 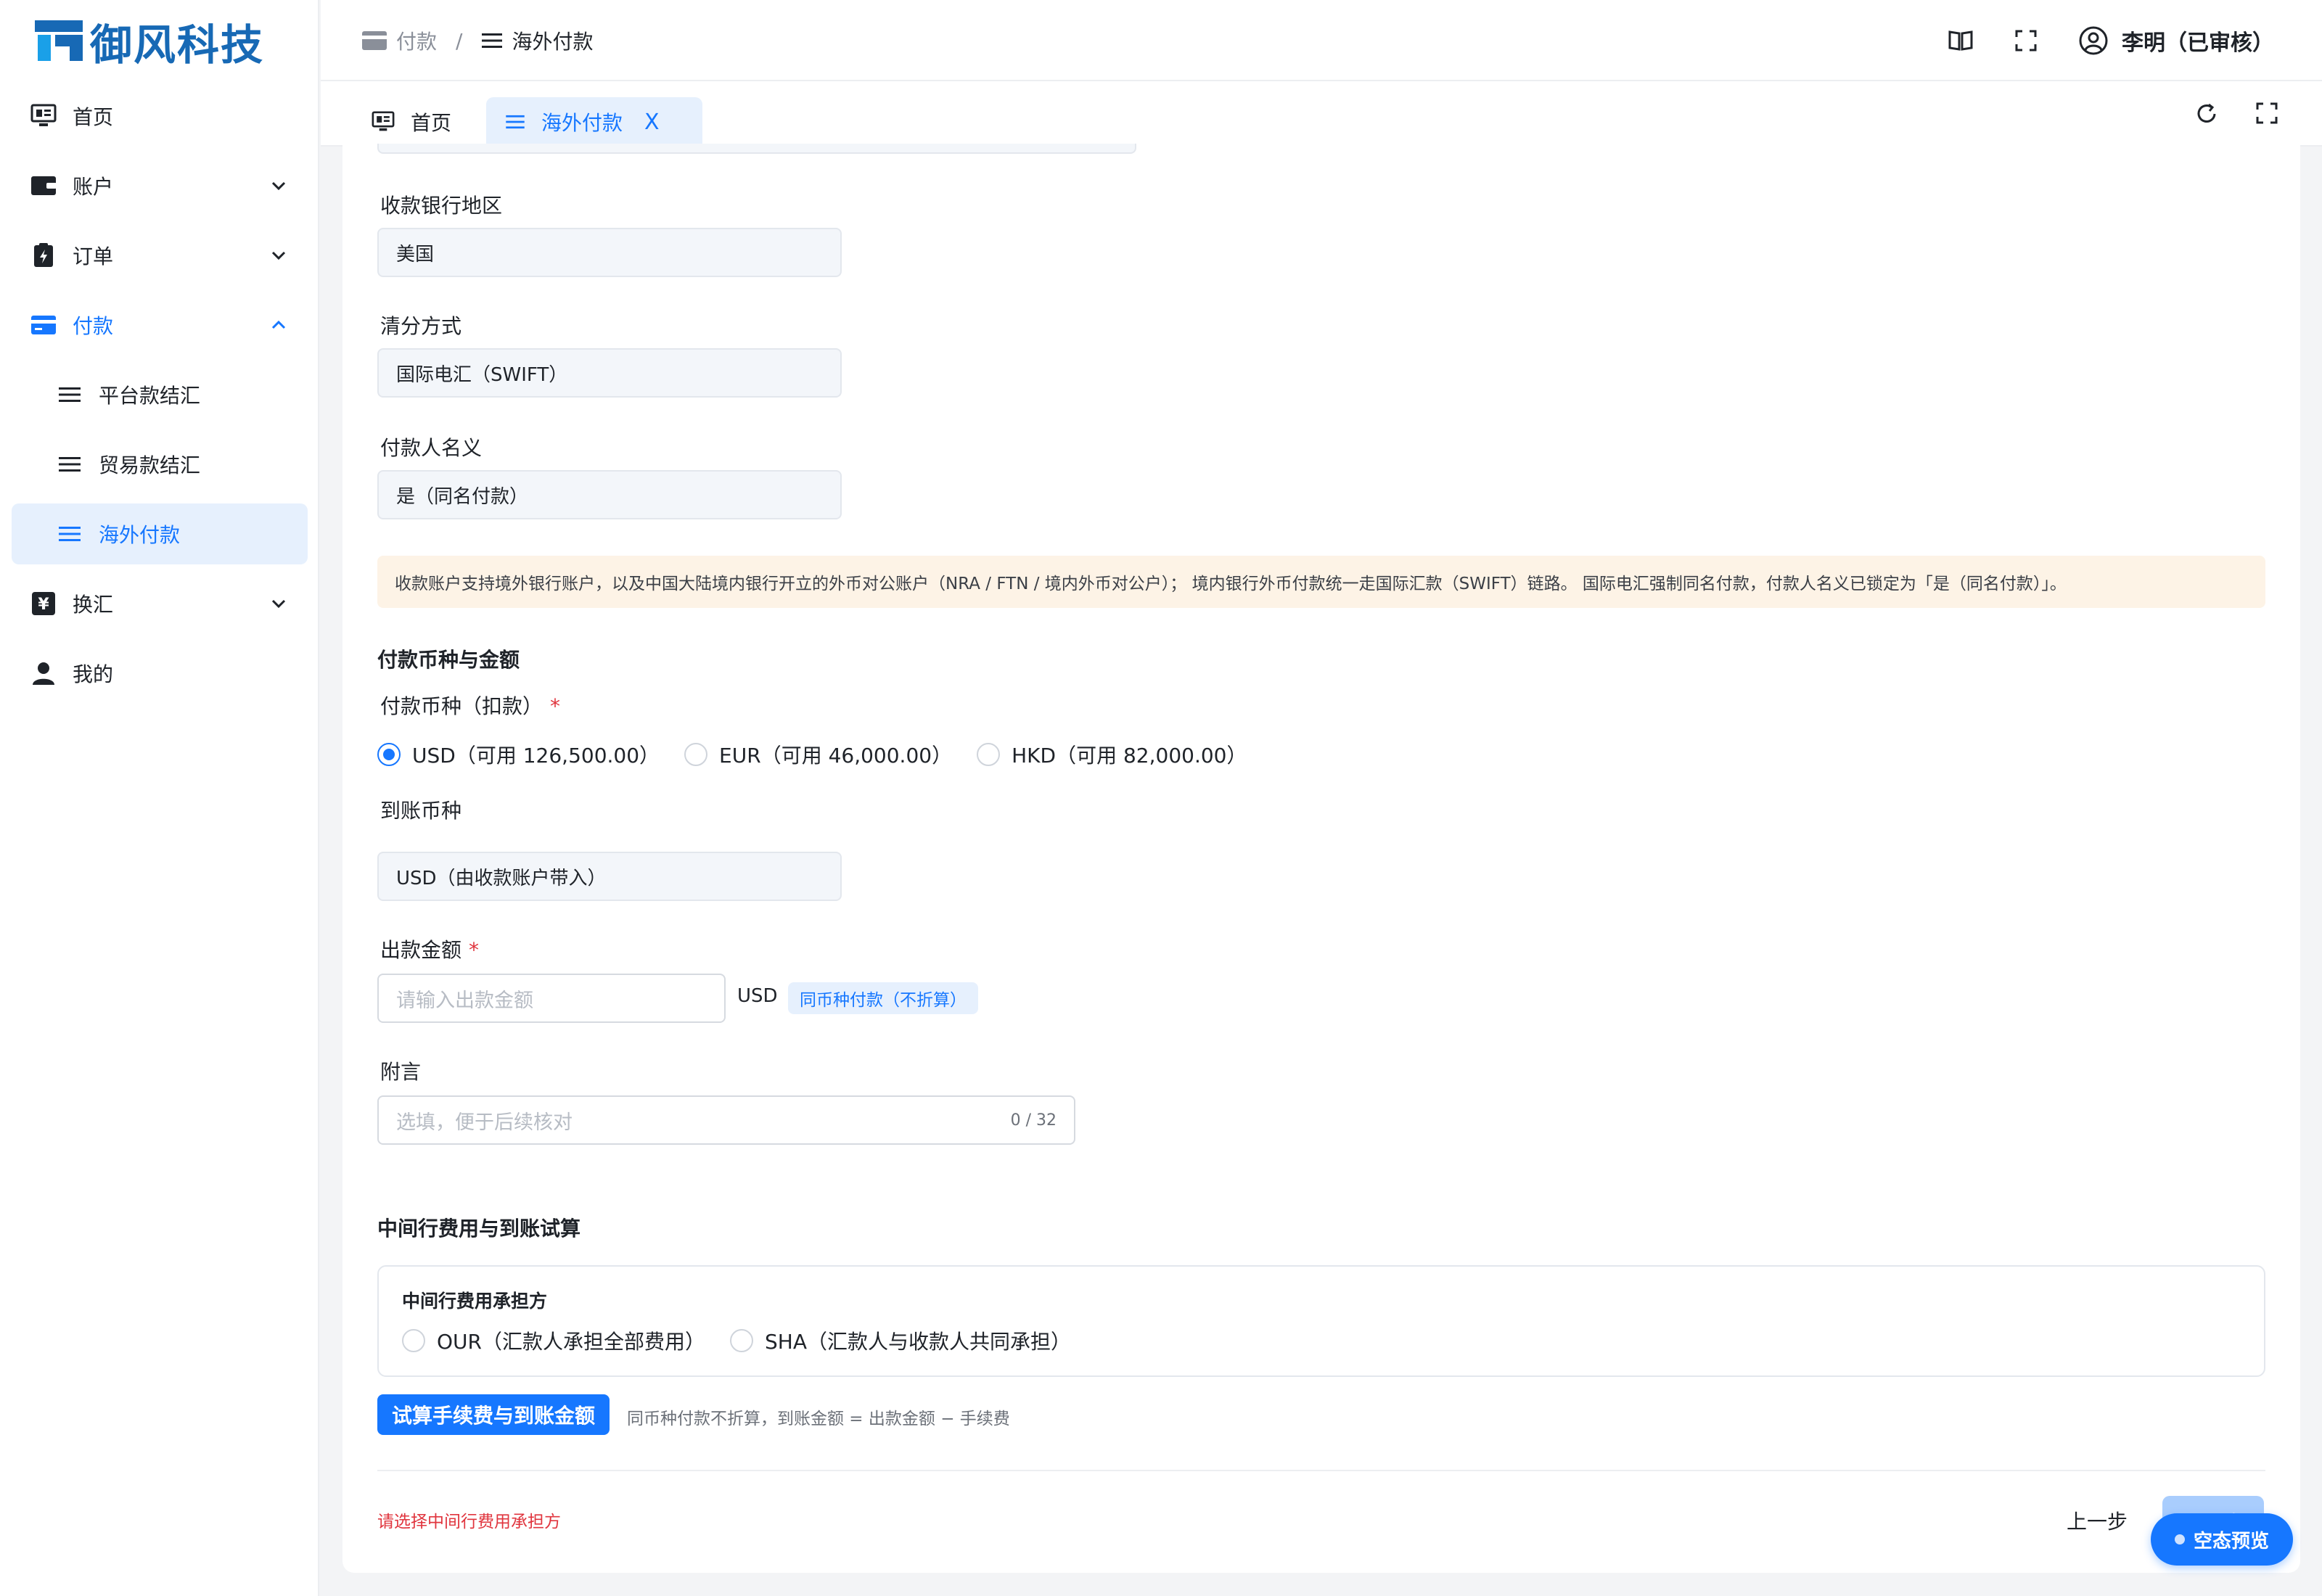 I want to click on tab-home: 首页, so click(x=411, y=122).